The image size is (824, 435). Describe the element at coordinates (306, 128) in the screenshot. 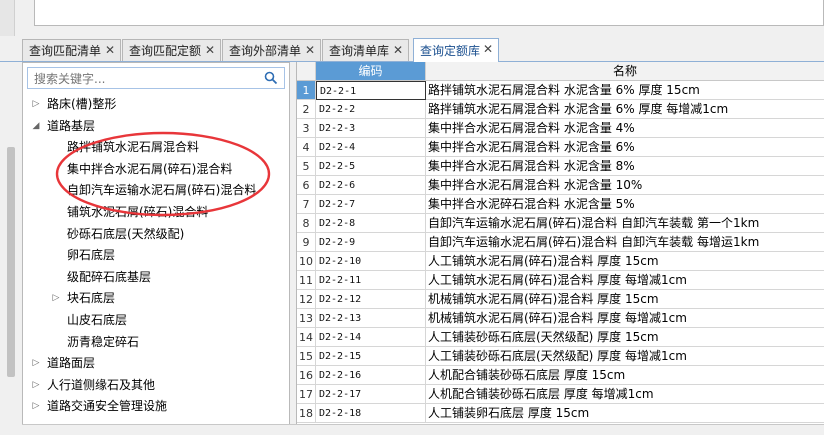

I see `row-number: 3` at that location.